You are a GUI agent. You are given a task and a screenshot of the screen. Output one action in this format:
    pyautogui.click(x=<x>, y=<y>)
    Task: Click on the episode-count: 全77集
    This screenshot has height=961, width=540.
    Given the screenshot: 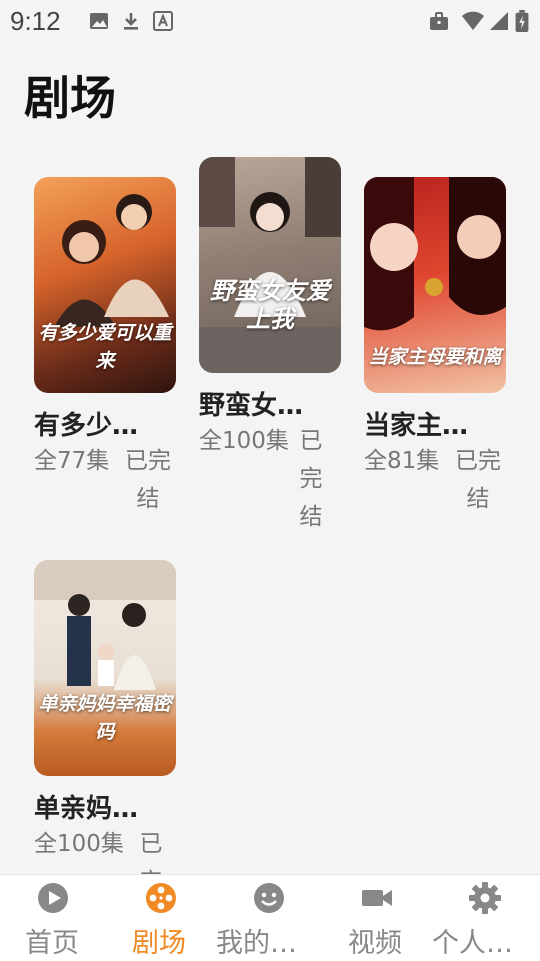 What is the action you would take?
    pyautogui.click(x=72, y=461)
    